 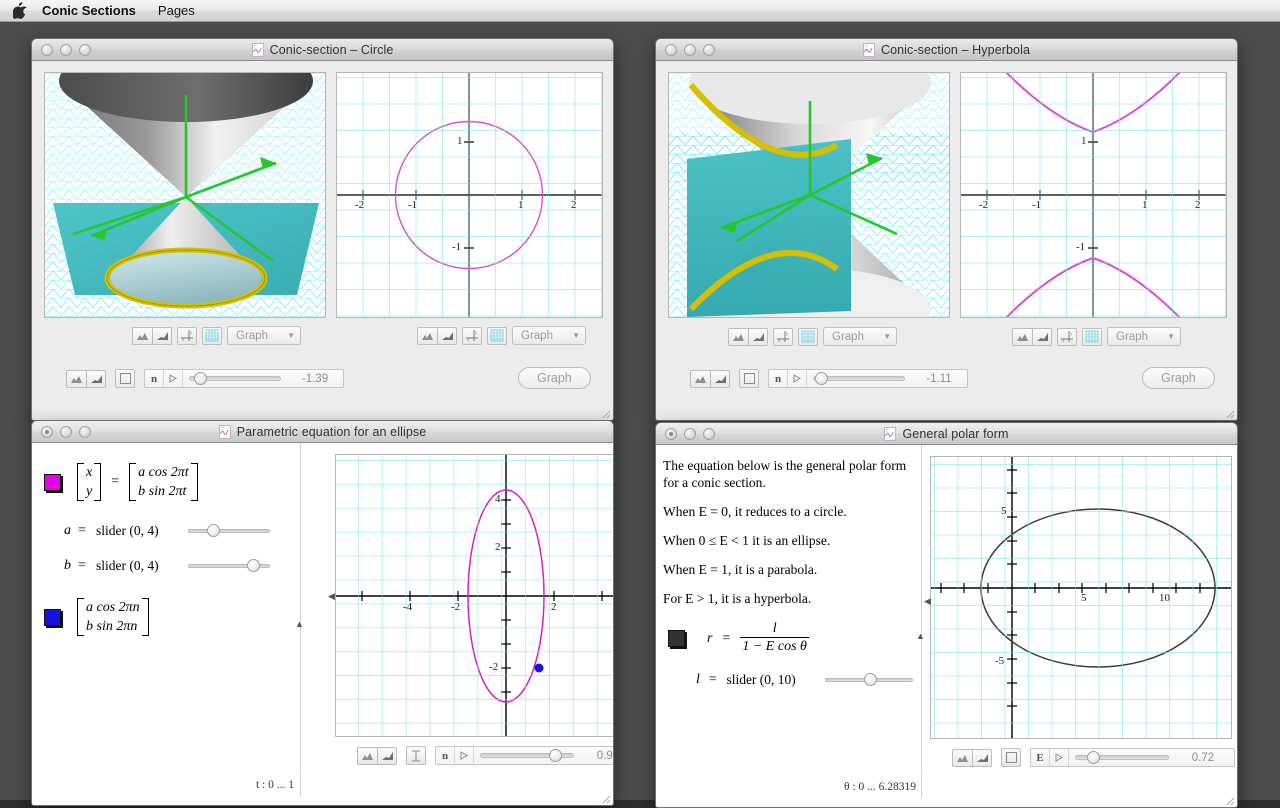 I want to click on graph-view-circle: -2 -1 1 2 1 -1, so click(x=469, y=195).